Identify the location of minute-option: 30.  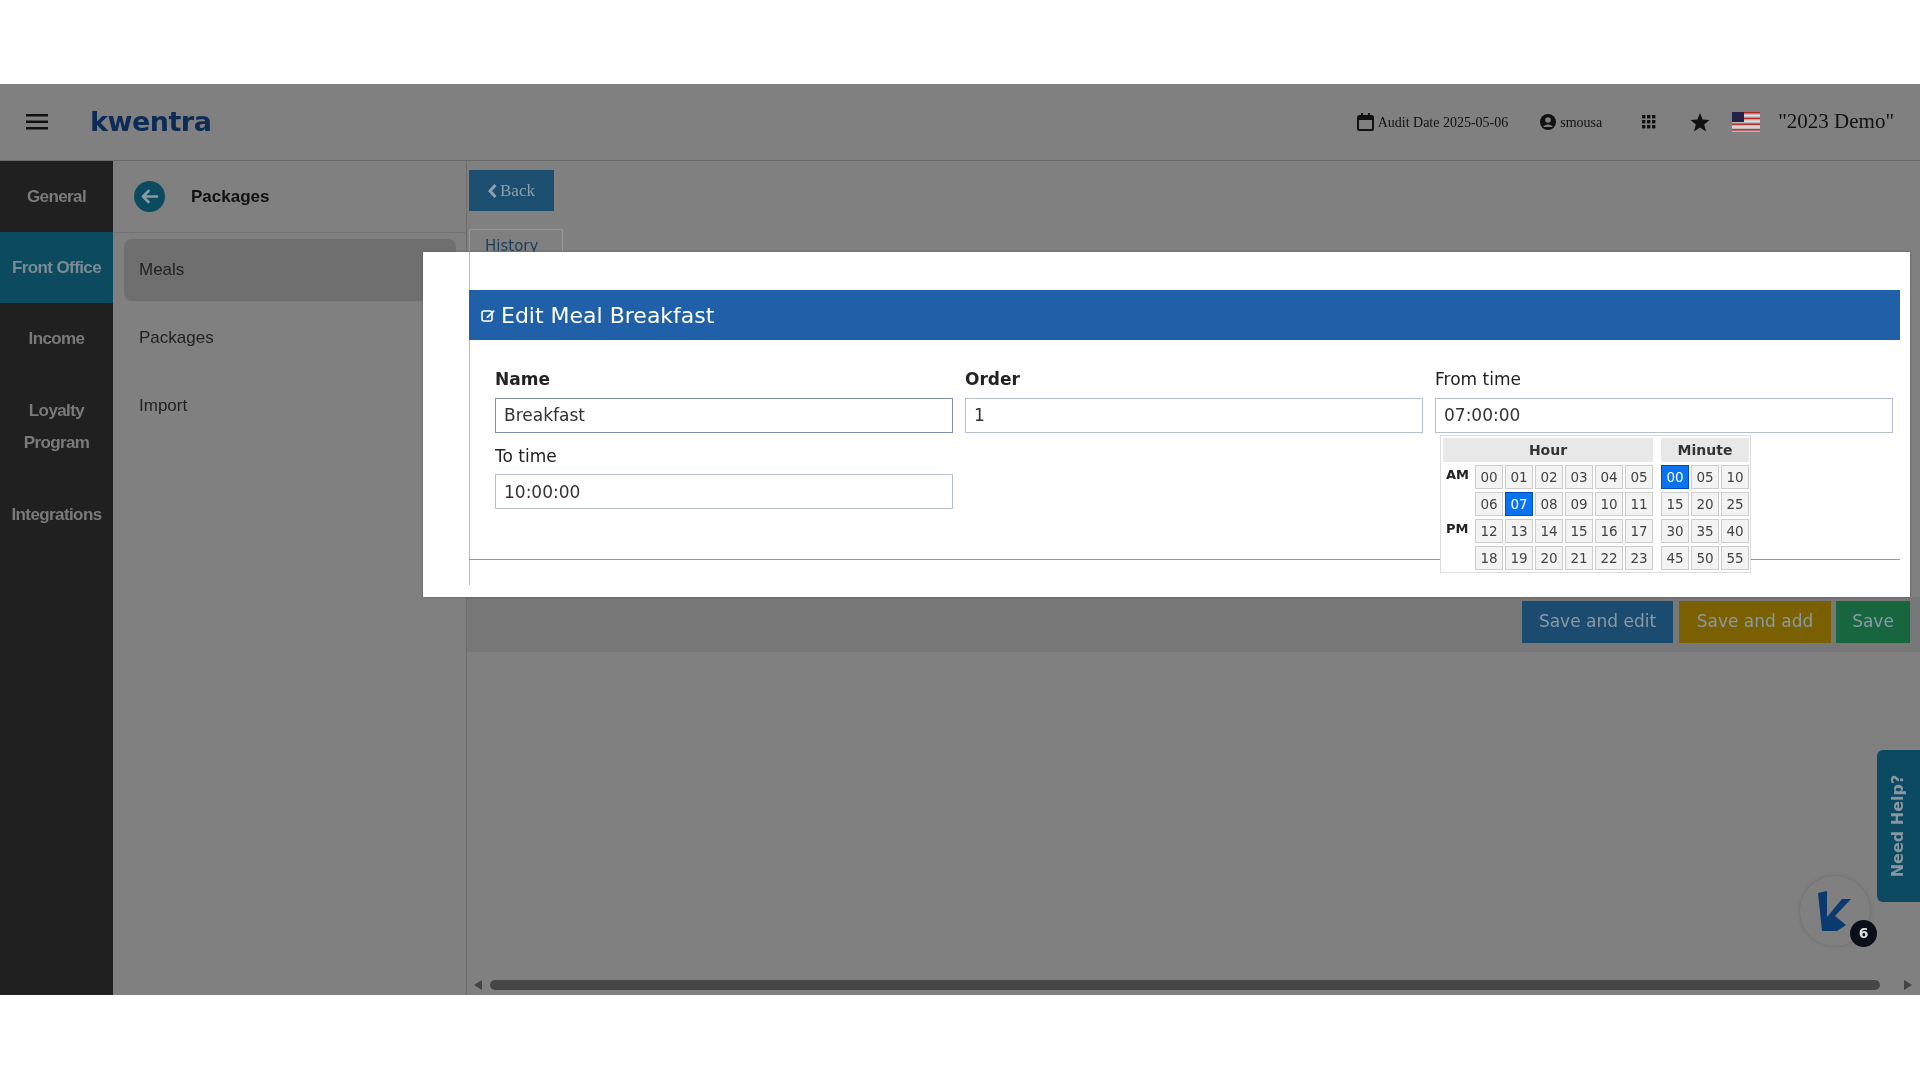
(1675, 531).